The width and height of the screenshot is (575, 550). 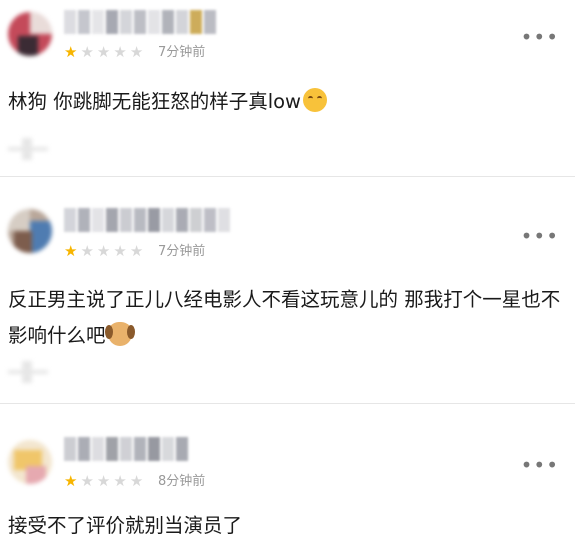 I want to click on comment-text-block: 接受不了评价就别当演员了, so click(x=285, y=526).